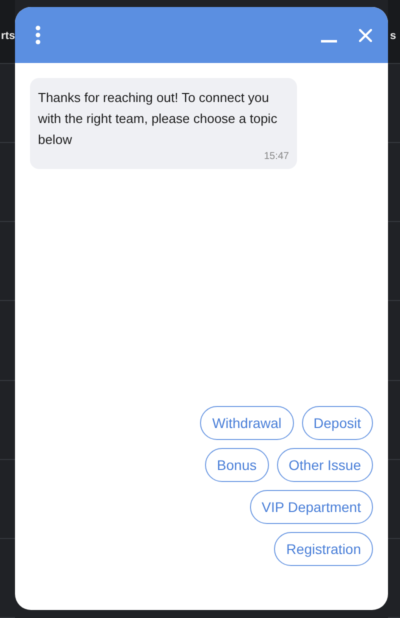 Image resolution: width=400 pixels, height=618 pixels. Describe the element at coordinates (365, 35) in the screenshot. I see `close-icon` at that location.